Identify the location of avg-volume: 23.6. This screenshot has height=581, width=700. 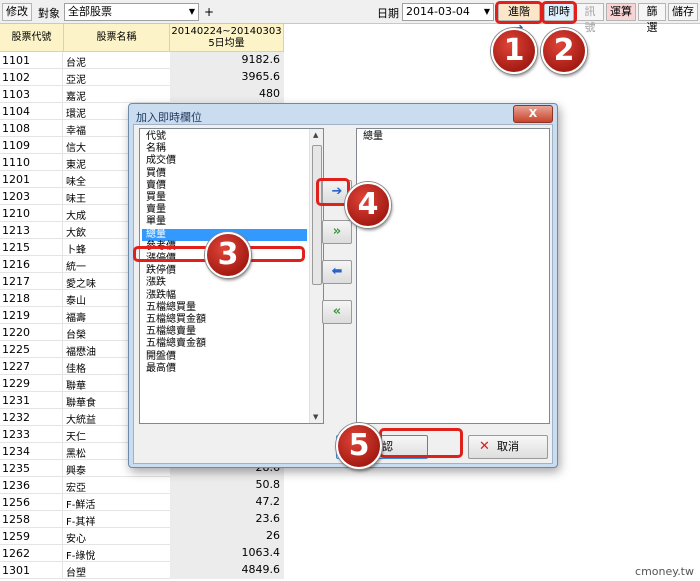
(227, 519).